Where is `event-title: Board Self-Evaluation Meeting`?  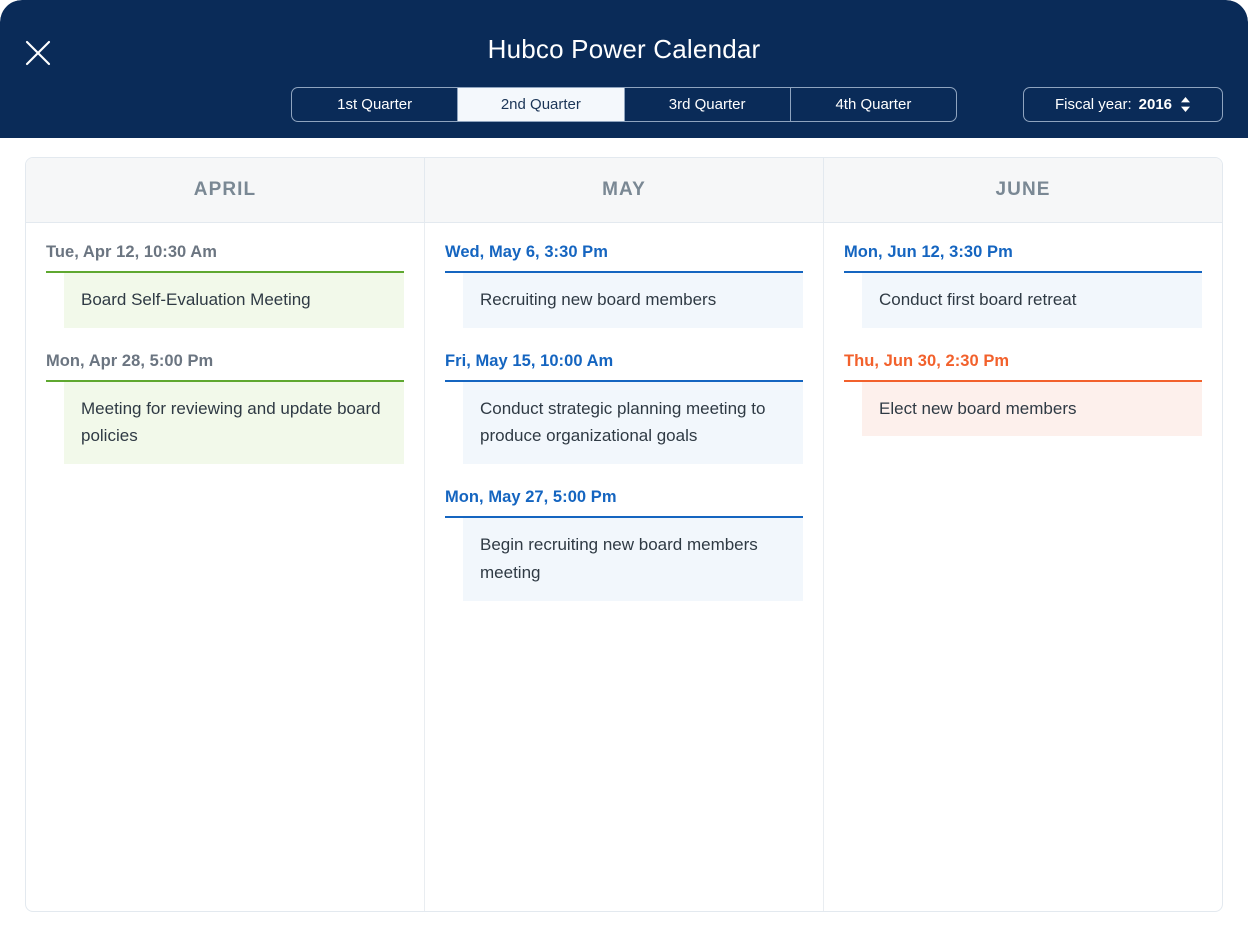
event-title: Board Self-Evaluation Meeting is located at coordinates (234, 300).